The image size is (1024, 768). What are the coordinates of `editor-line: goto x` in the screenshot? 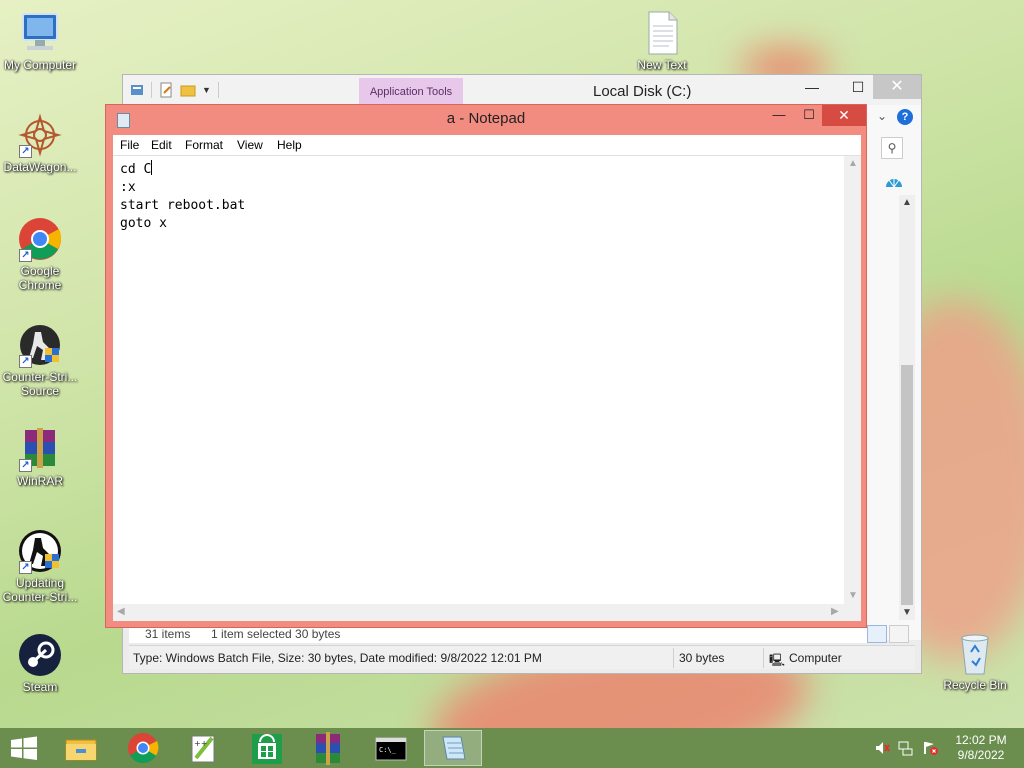 It's located at (143, 223).